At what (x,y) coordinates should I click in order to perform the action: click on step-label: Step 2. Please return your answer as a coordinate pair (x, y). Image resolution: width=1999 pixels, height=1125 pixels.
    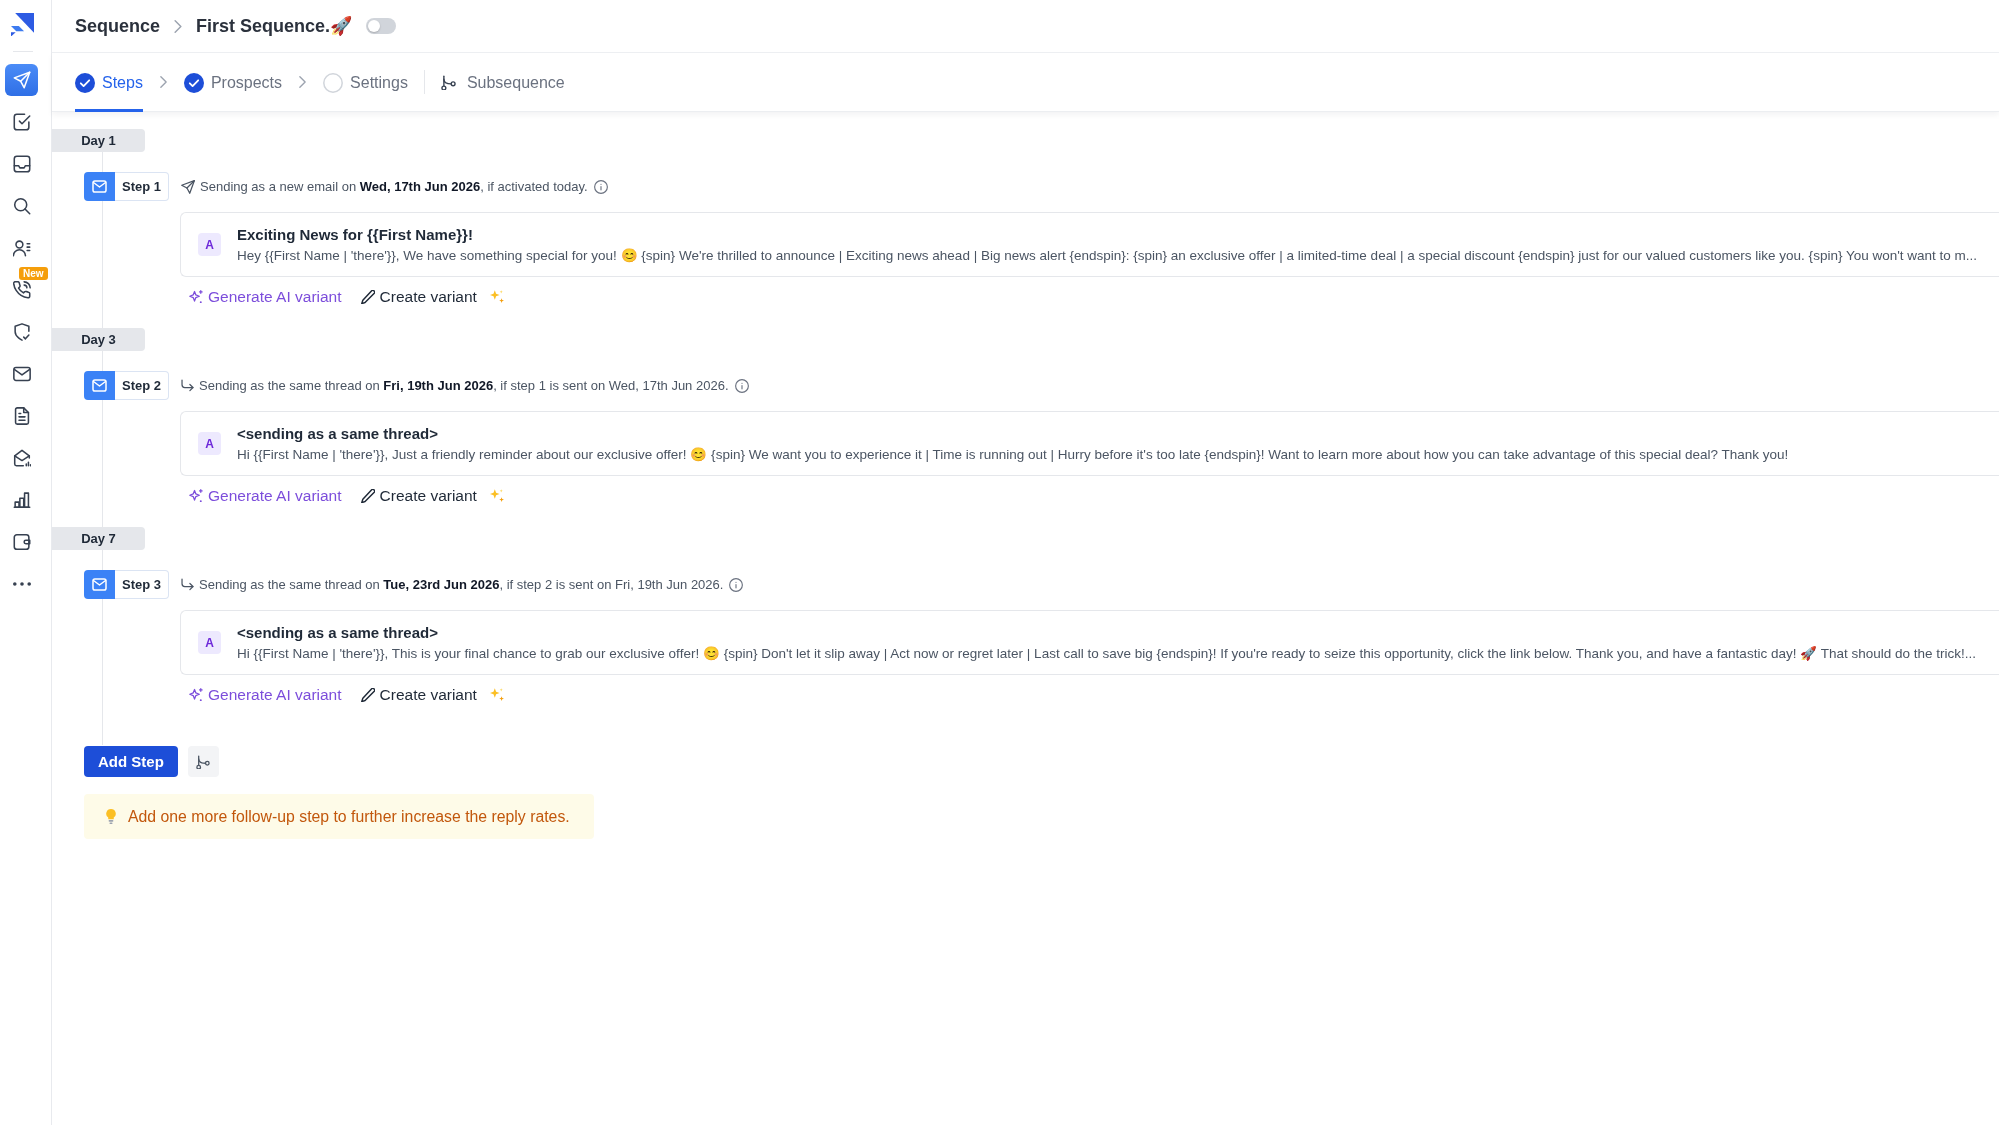
    Looking at the image, I should click on (142, 385).